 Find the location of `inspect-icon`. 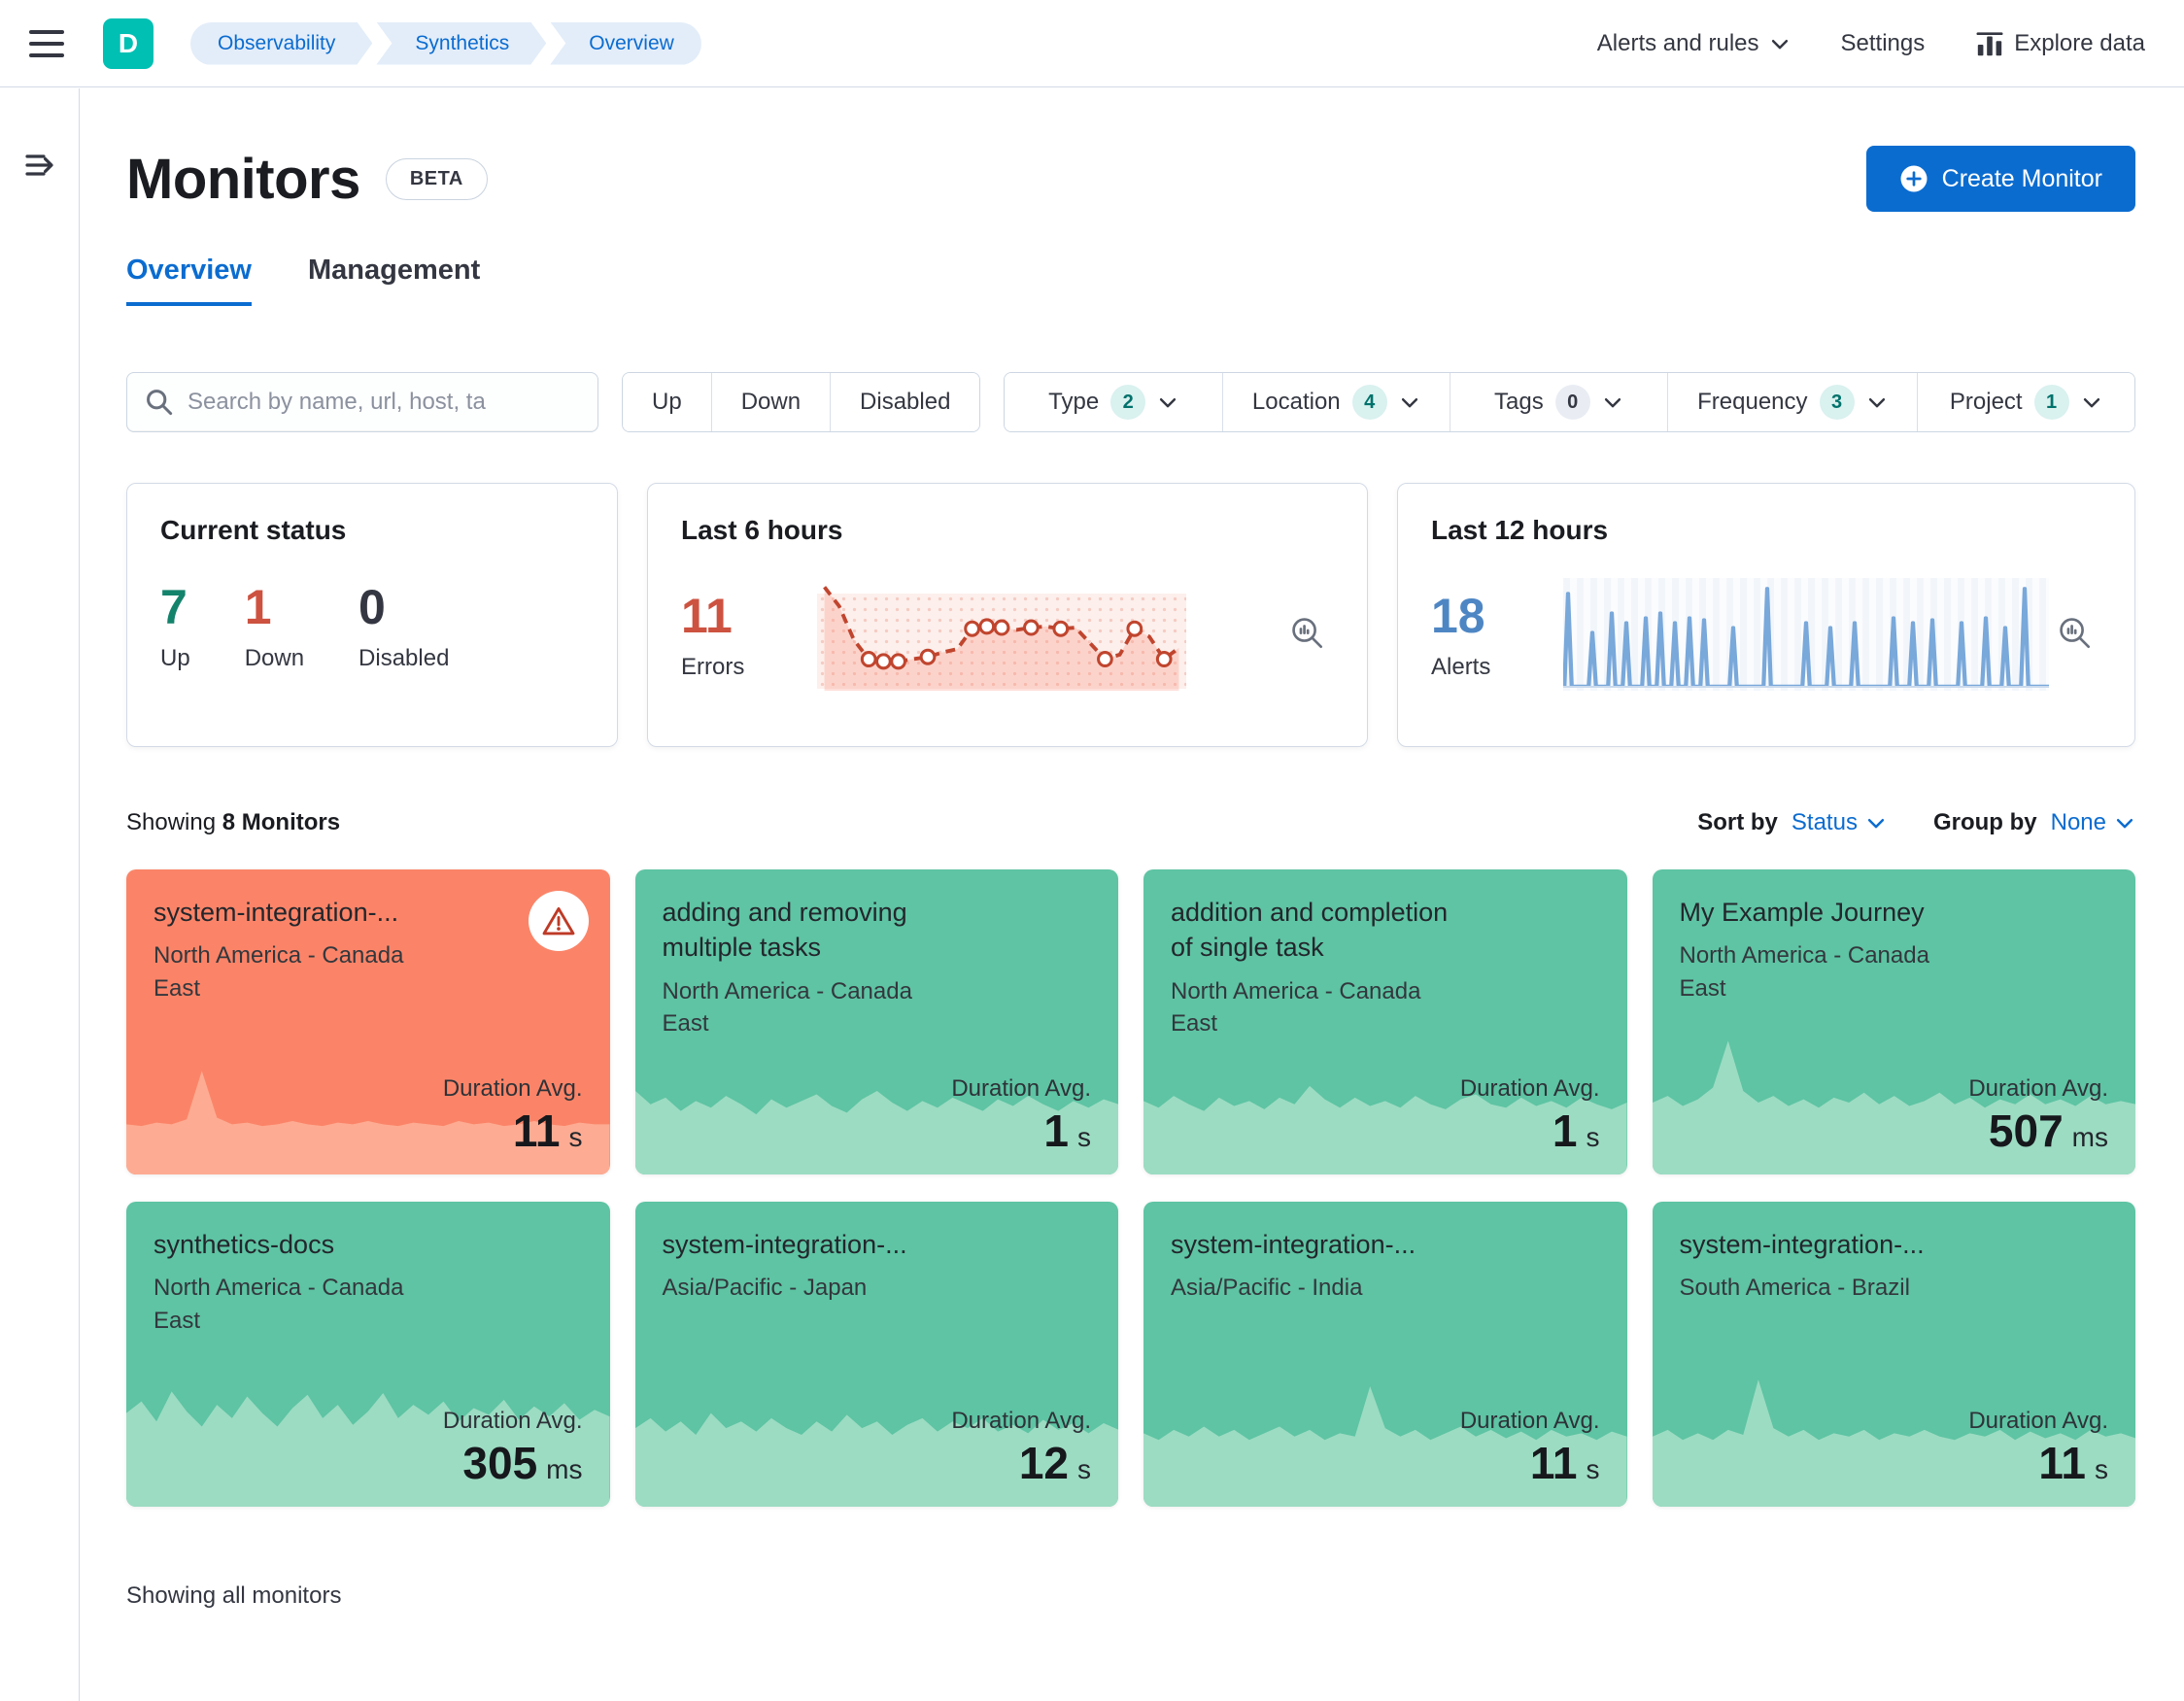

inspect-icon is located at coordinates (1307, 632).